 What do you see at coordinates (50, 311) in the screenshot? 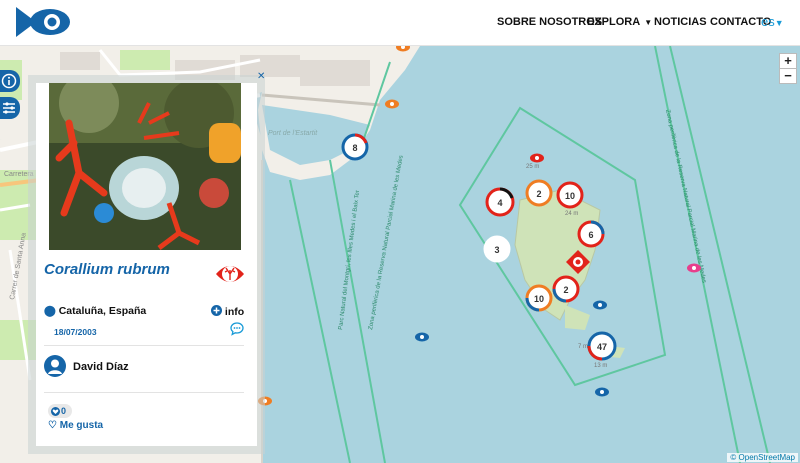
I see `map-pin-icon: ⬤` at bounding box center [50, 311].